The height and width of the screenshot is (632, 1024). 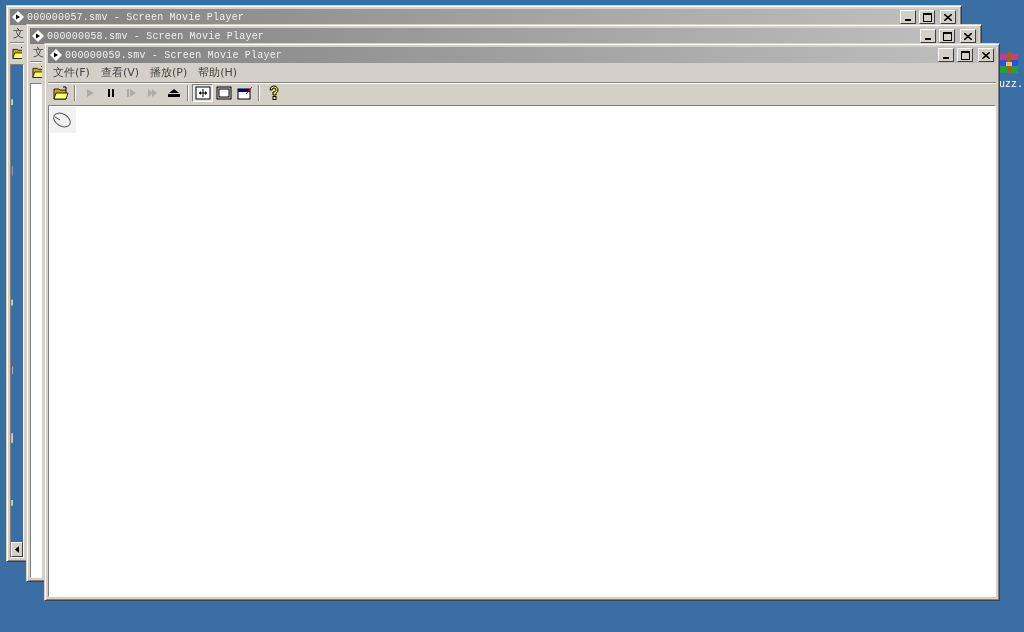 What do you see at coordinates (110, 93) in the screenshot?
I see `pause-icon` at bounding box center [110, 93].